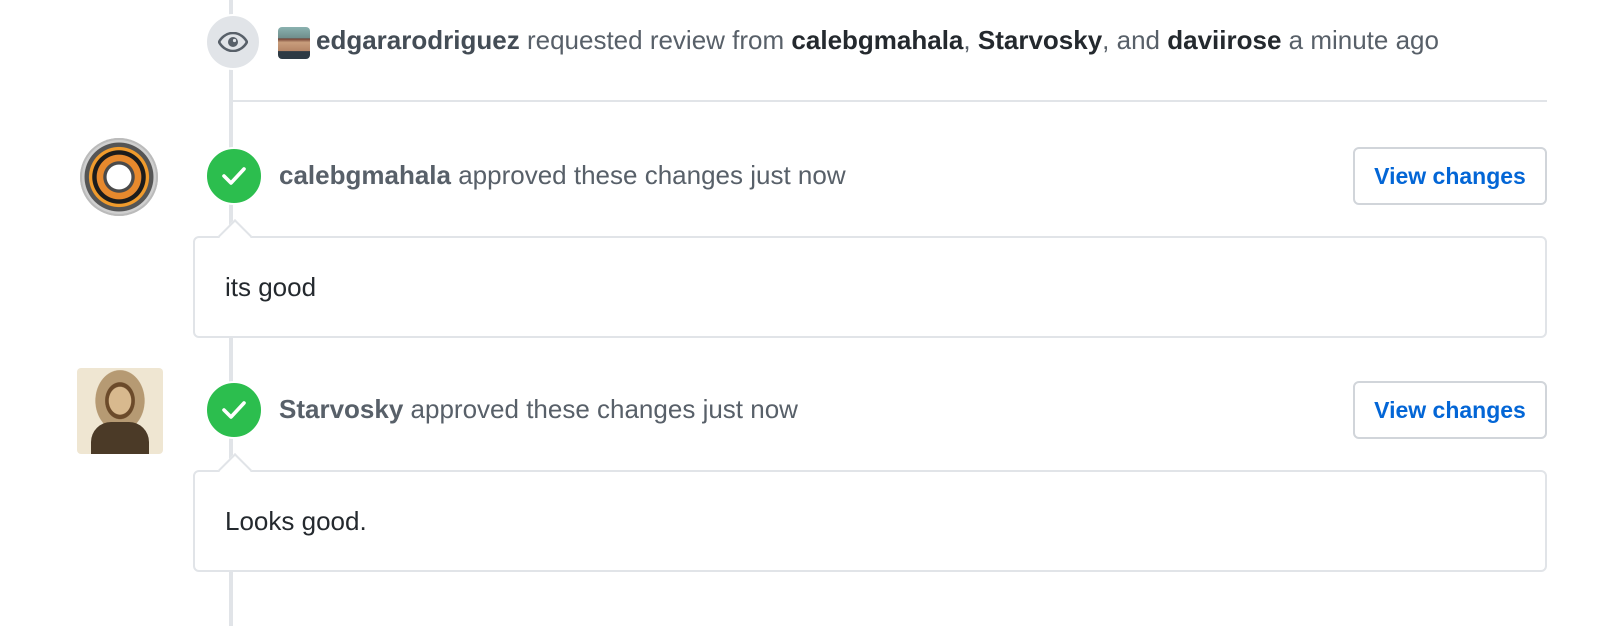  I want to click on author-link: Starvosky, so click(341, 409).